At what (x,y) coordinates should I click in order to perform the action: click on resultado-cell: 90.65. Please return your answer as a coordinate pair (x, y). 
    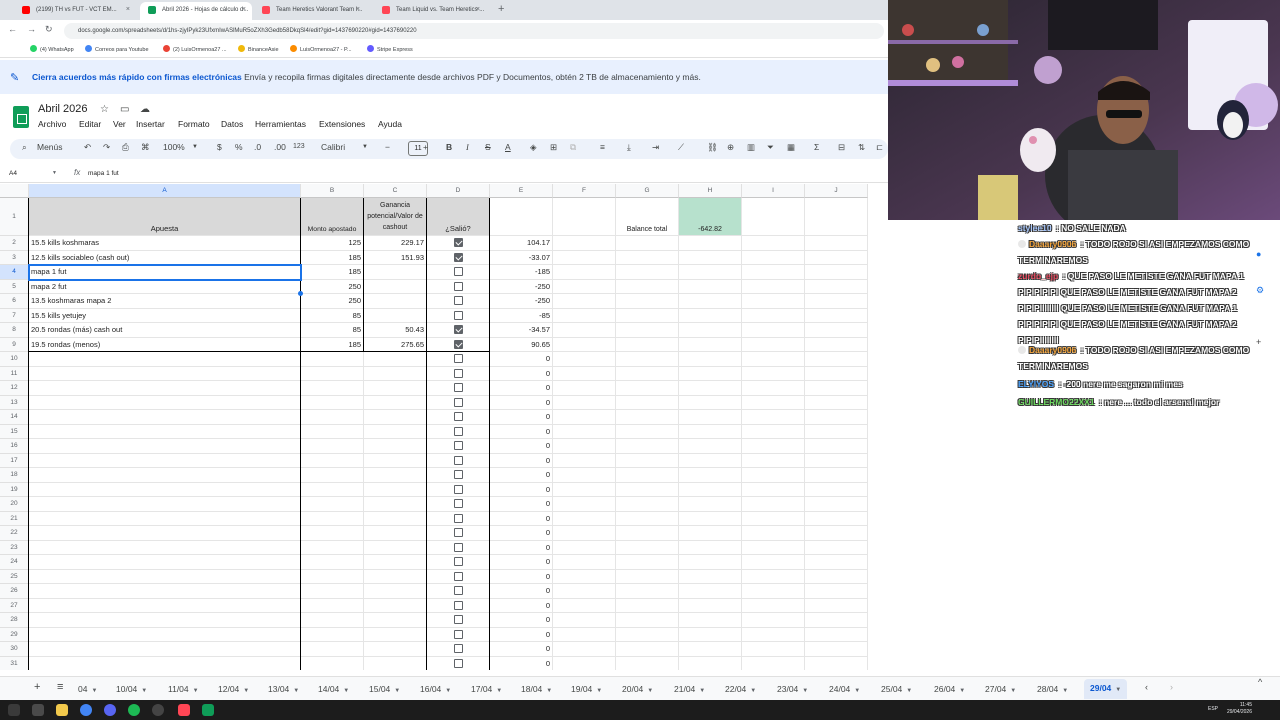
    Looking at the image, I should click on (521, 344).